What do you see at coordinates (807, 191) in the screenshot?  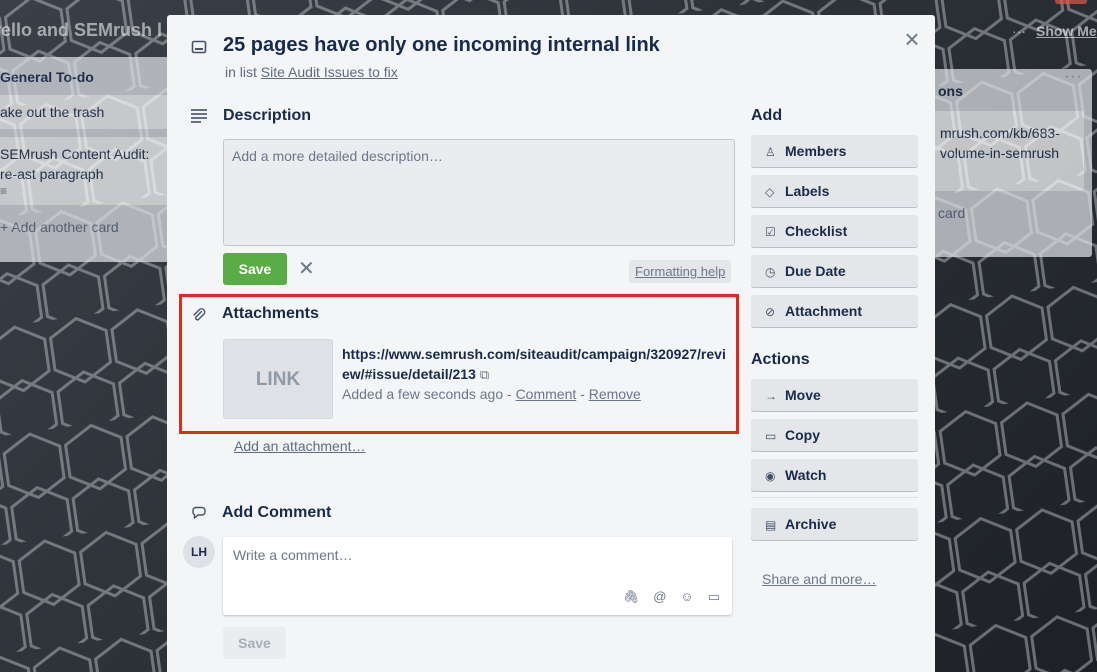 I see `button-label: Labels` at bounding box center [807, 191].